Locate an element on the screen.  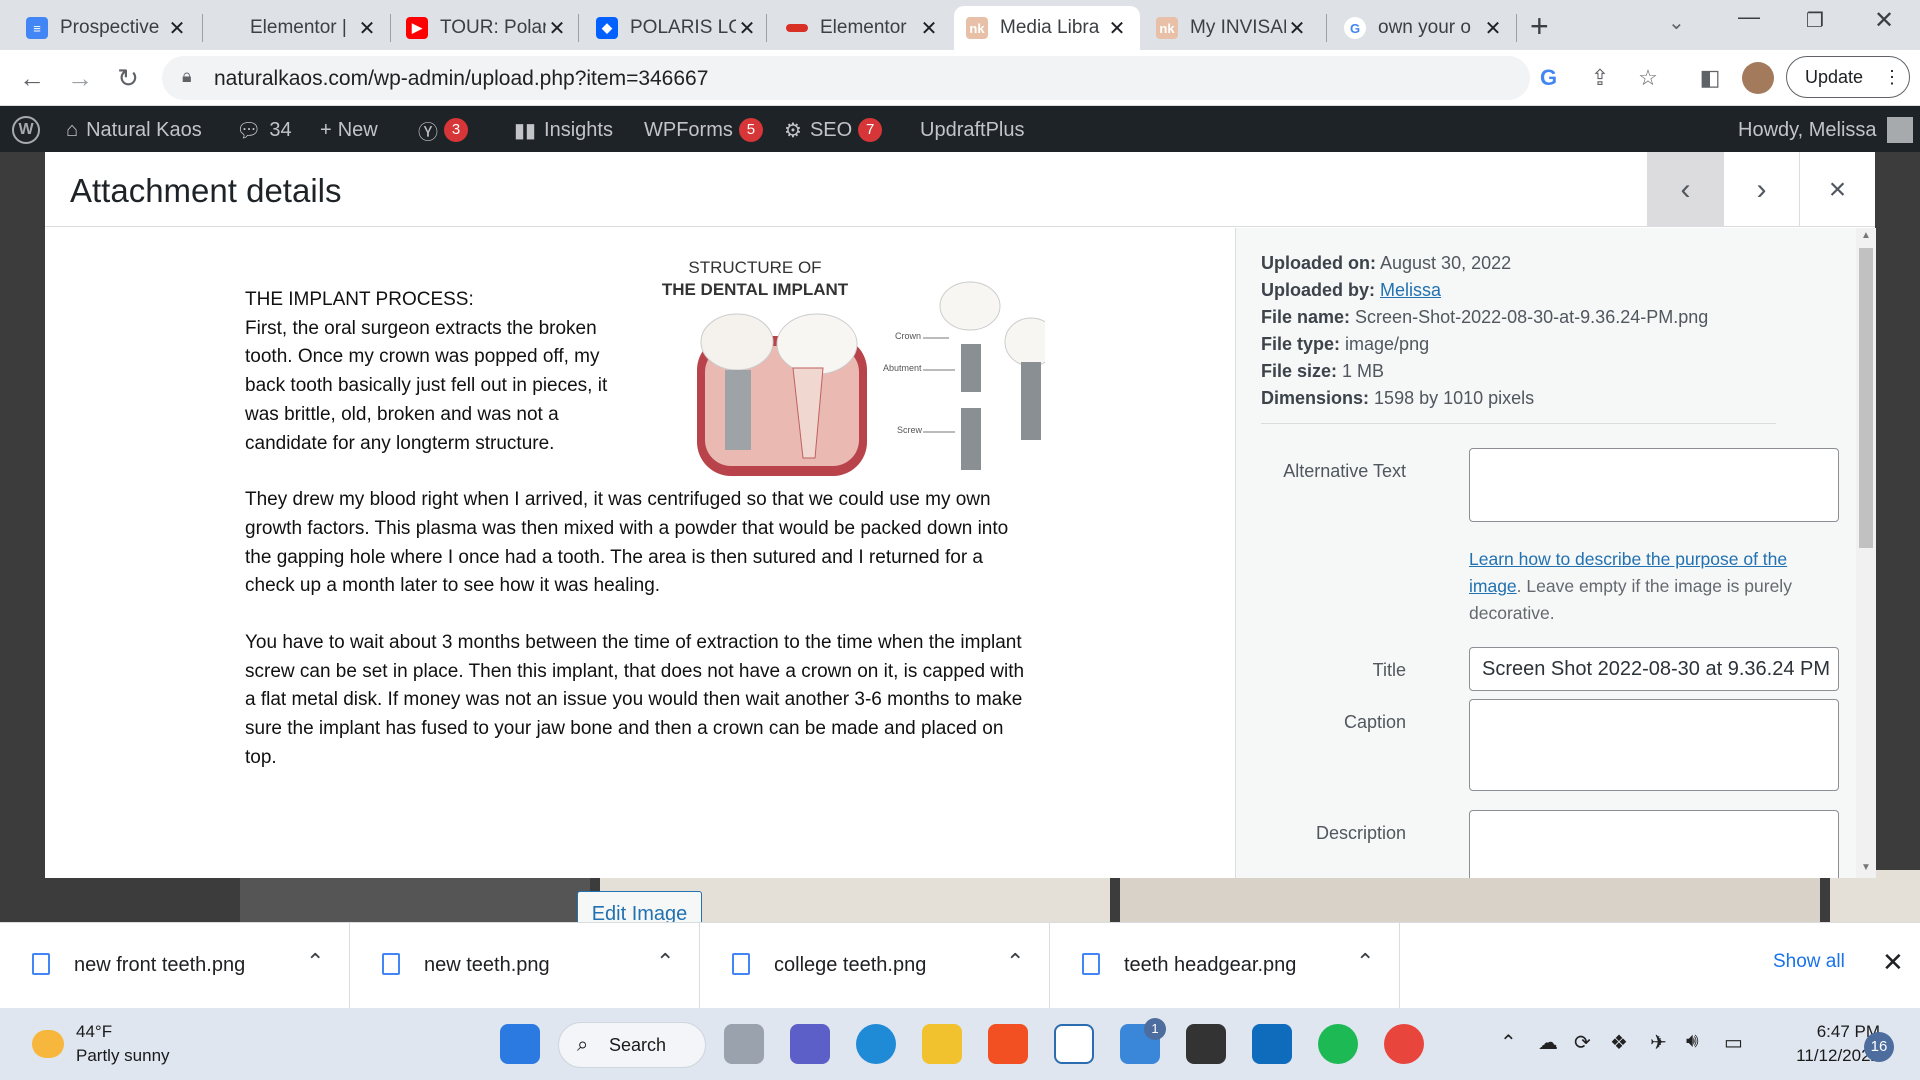
scrollbar-thumb is located at coordinates (1866, 398).